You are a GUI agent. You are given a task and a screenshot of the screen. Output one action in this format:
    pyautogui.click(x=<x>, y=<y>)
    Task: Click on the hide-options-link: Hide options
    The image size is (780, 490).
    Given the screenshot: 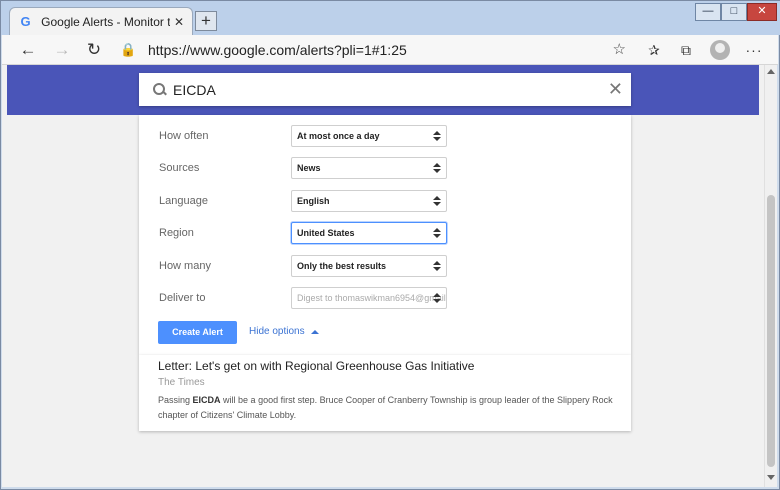 What is the action you would take?
    pyautogui.click(x=284, y=331)
    